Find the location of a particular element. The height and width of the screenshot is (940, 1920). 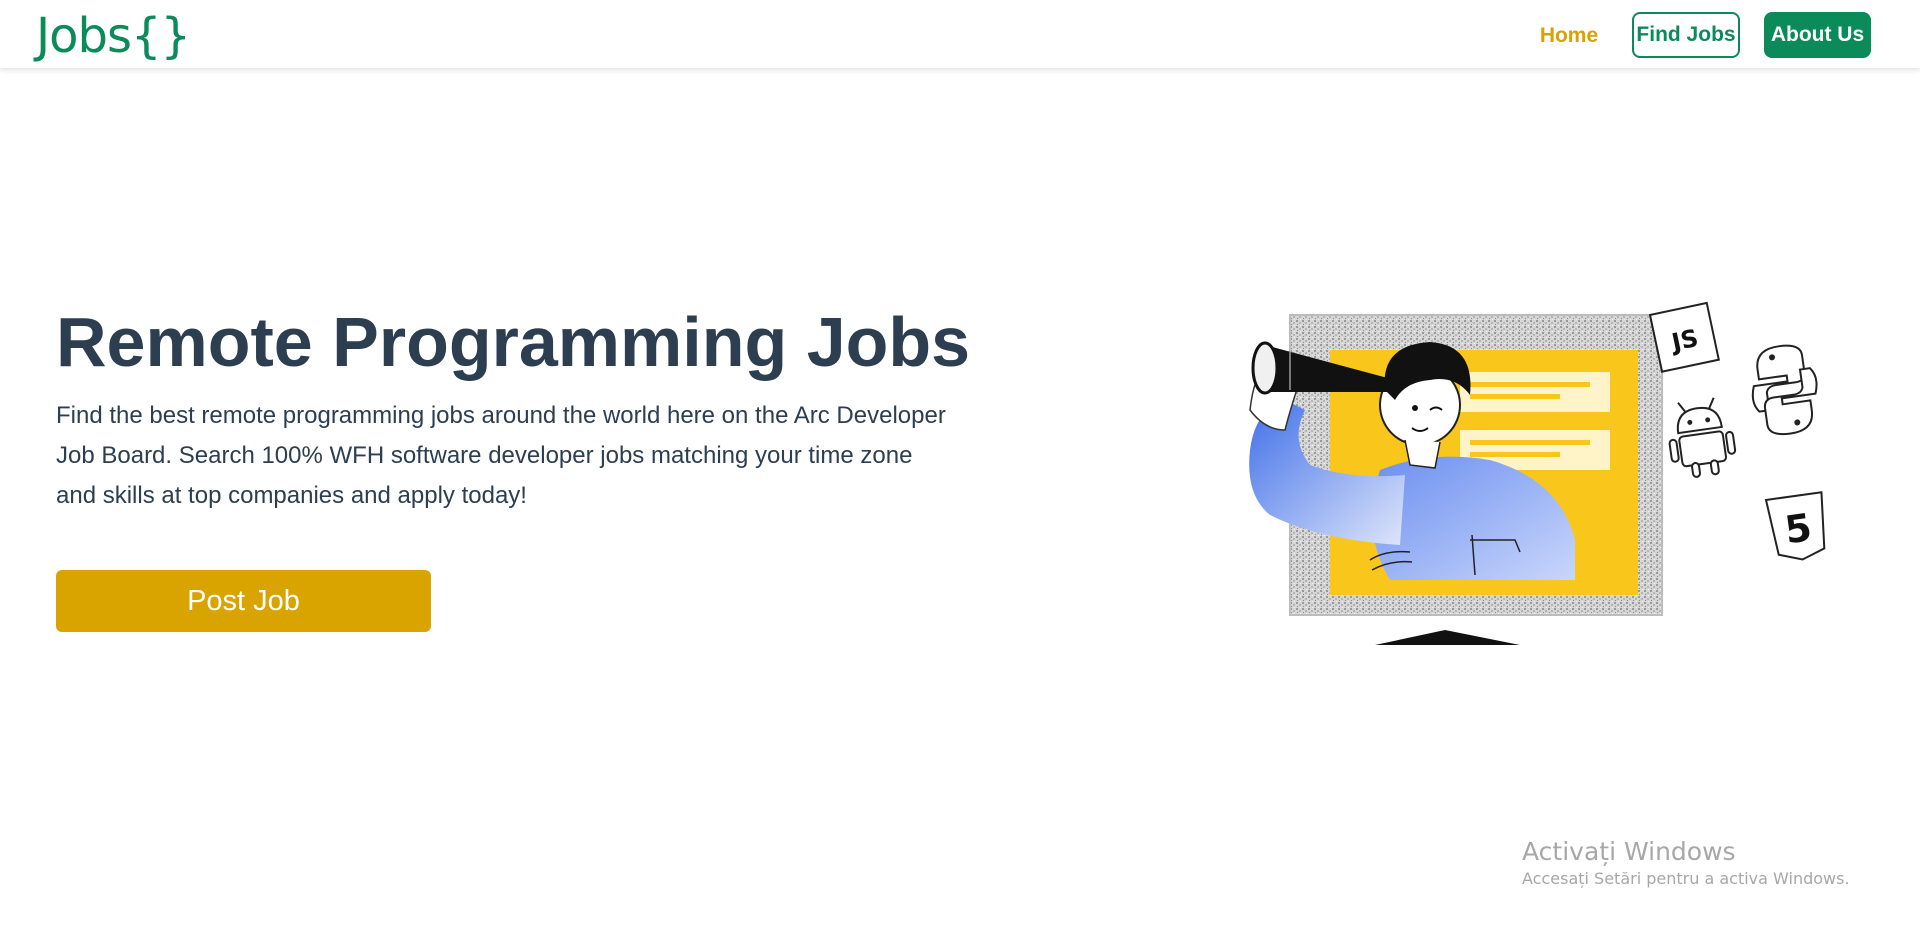

nav-about-us-button: About Us is located at coordinates (1817, 35).